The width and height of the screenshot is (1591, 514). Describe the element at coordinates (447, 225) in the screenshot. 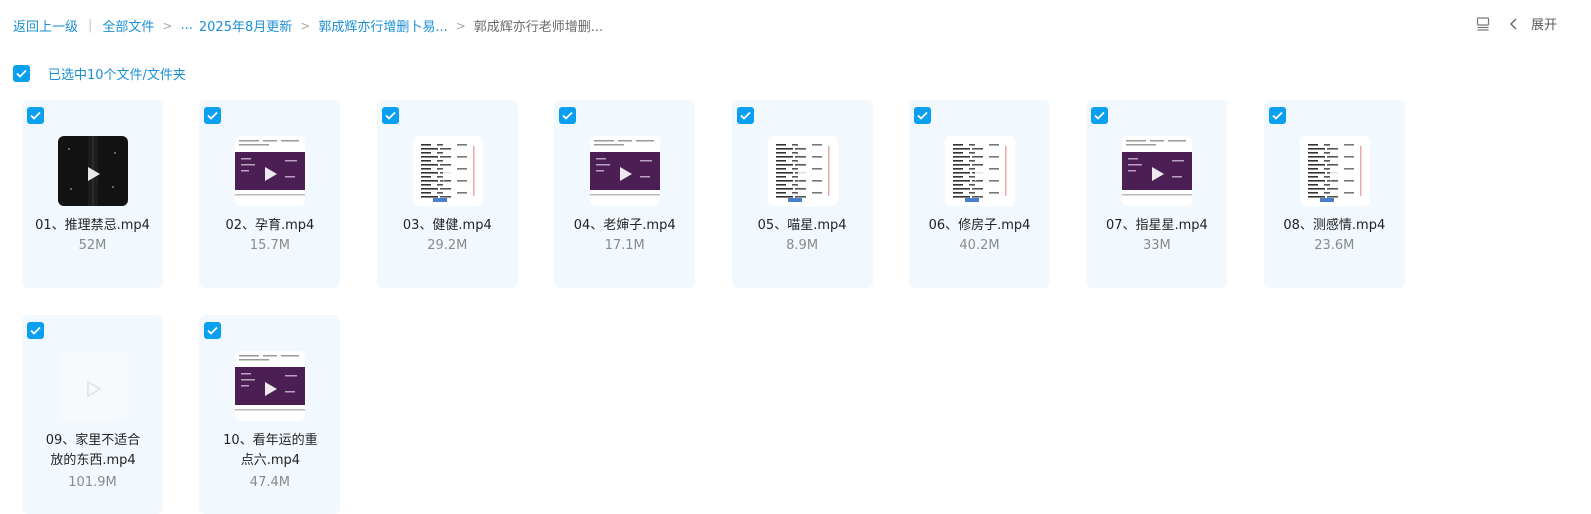

I see `file-name: 03、健健.mp4` at that location.